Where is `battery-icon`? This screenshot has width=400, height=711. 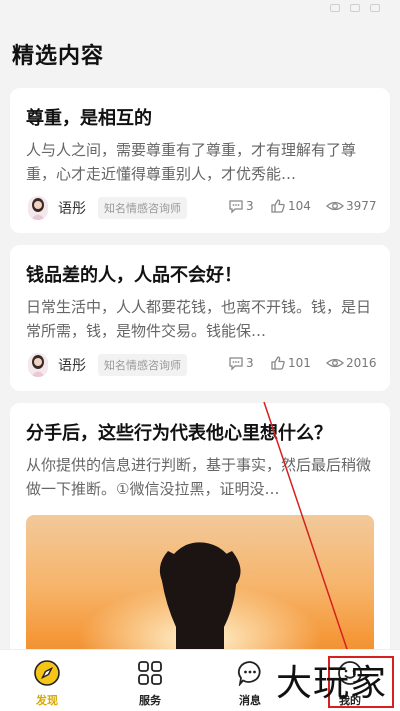
battery-icon is located at coordinates (375, 8).